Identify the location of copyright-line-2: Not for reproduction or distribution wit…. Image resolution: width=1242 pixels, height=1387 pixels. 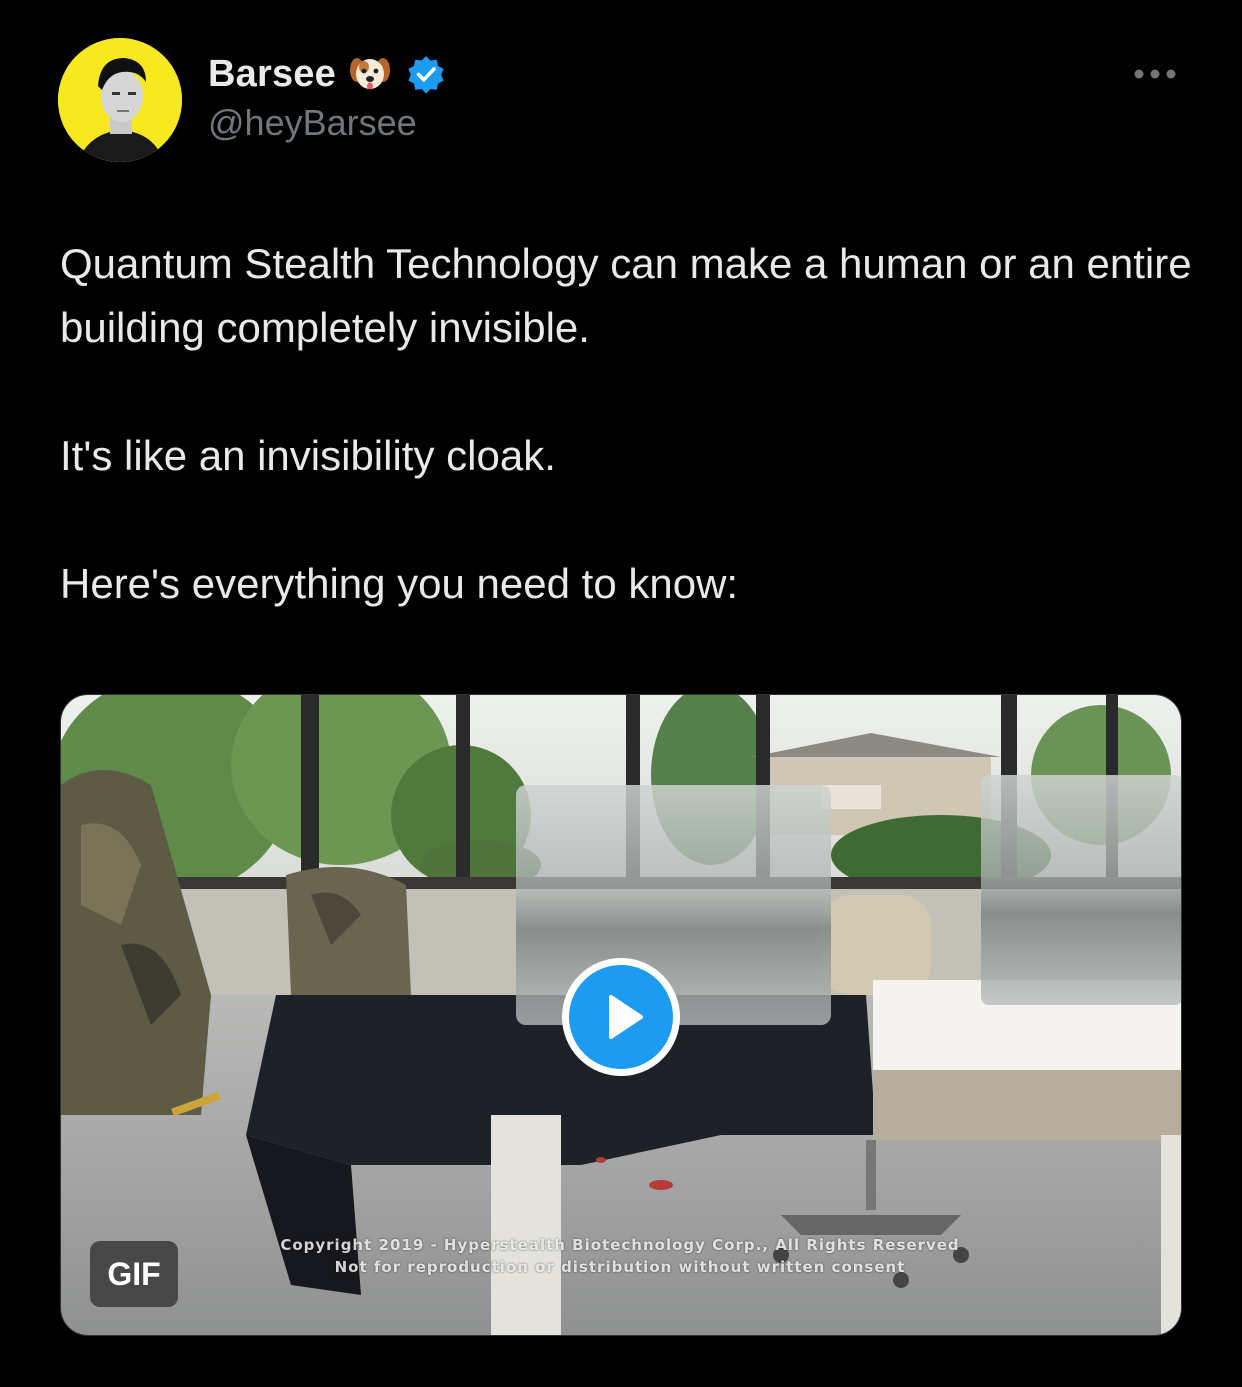
(620, 1267).